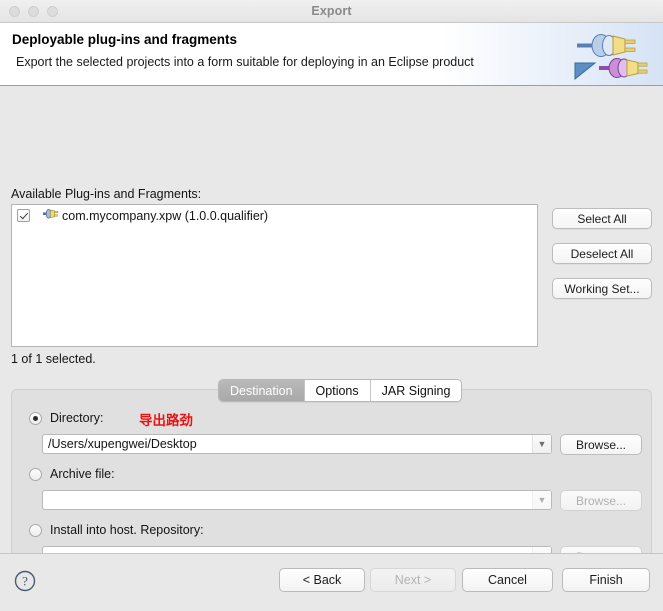  Describe the element at coordinates (322, 580) in the screenshot. I see `back-button: < Back` at that location.